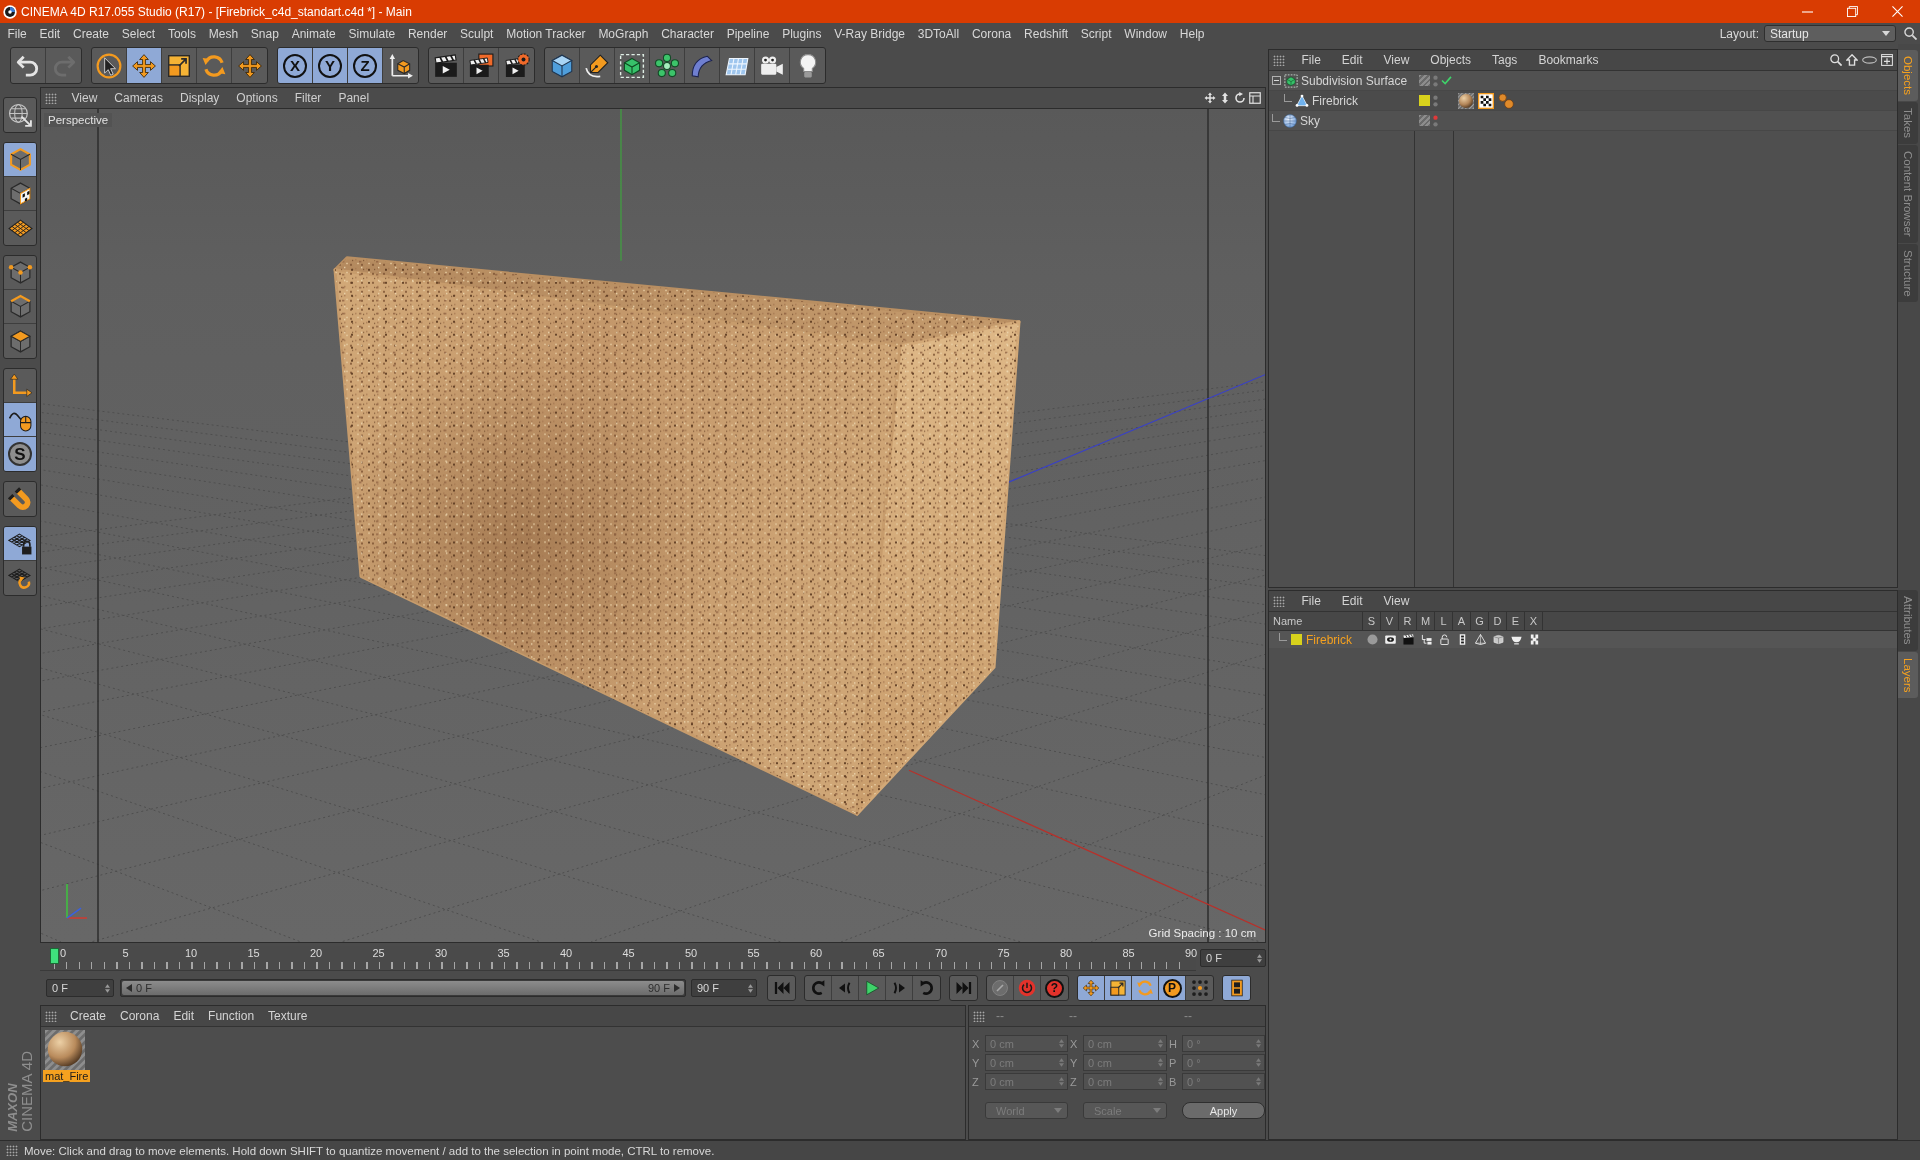 The image size is (1920, 1160). What do you see at coordinates (223, 33) in the screenshot?
I see `menu-item: Mesh` at bounding box center [223, 33].